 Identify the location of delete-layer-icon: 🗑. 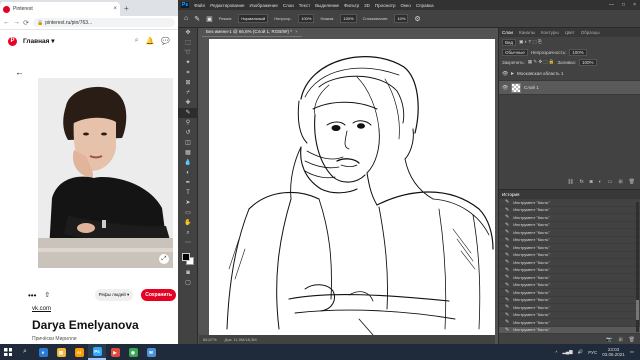
(632, 182).